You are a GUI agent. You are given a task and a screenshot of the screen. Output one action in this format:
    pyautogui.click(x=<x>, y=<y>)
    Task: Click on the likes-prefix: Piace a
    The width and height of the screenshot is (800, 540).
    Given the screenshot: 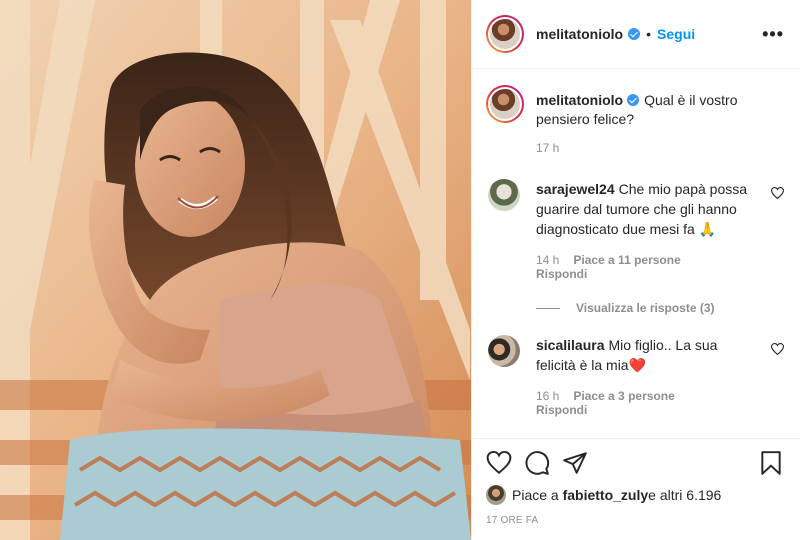 What is the action you would take?
    pyautogui.click(x=535, y=495)
    